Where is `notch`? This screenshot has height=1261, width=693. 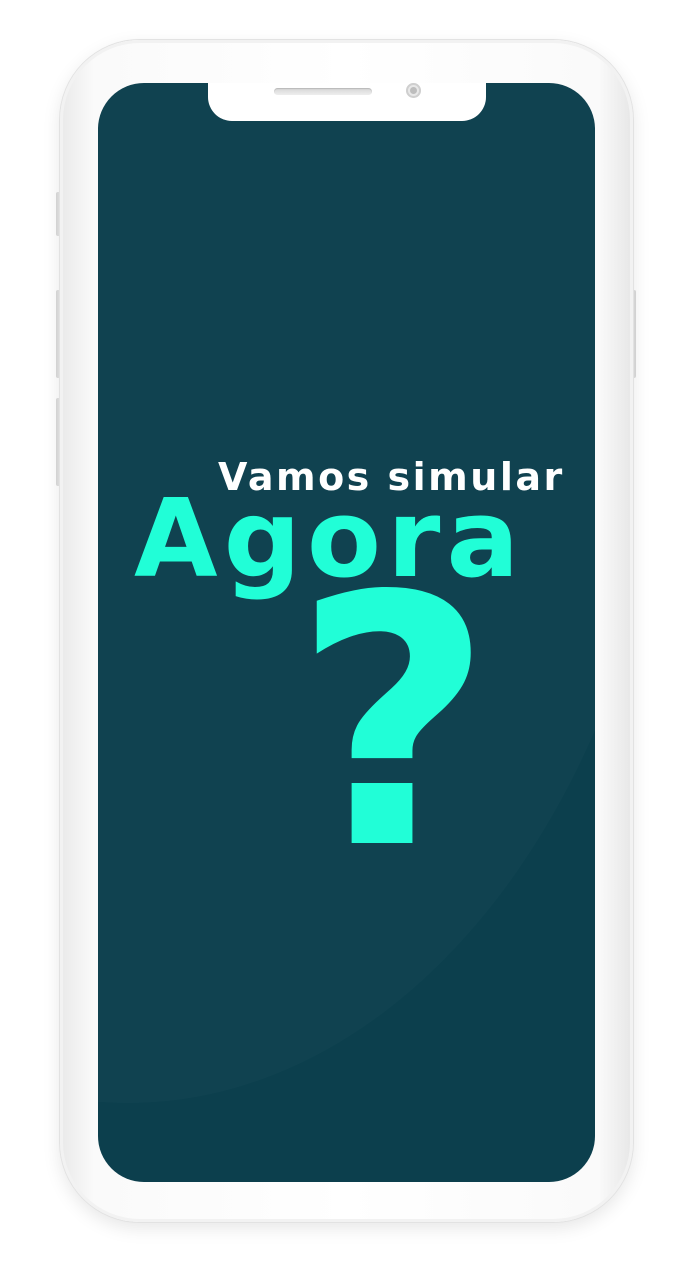 notch is located at coordinates (347, 102).